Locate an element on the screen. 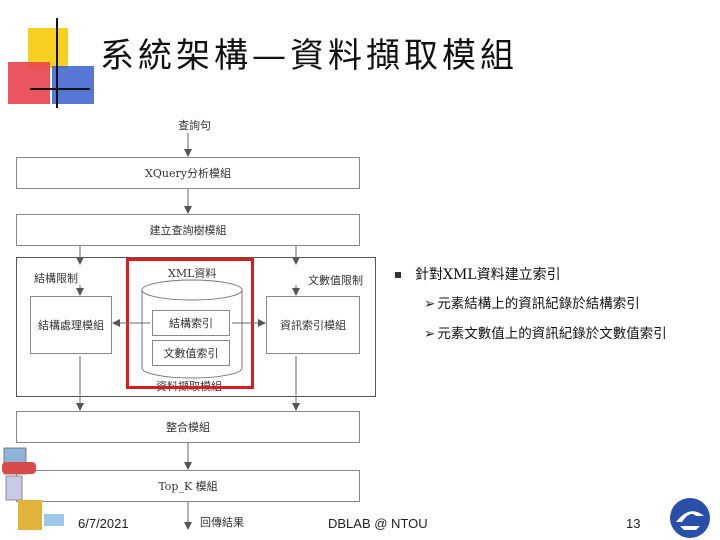 The image size is (720, 540). bullet-main: 針對XML資料建立索引 is located at coordinates (478, 274).